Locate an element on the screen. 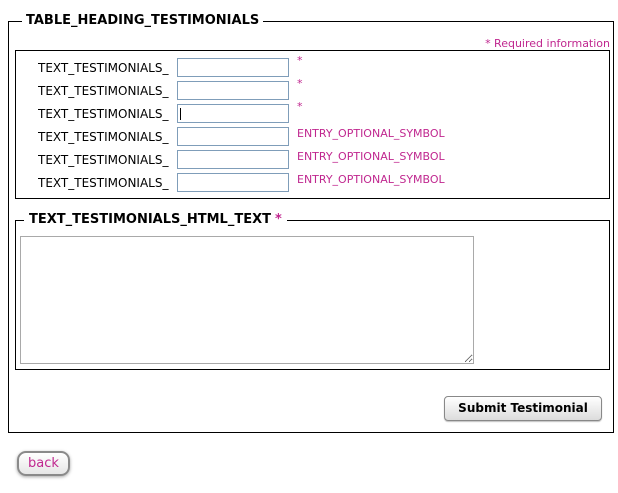 Image resolution: width=618 pixels, height=493 pixels. html-text-heading-label: TEXT_TESTIMONIALS_HTML_TEXT is located at coordinates (150, 219).